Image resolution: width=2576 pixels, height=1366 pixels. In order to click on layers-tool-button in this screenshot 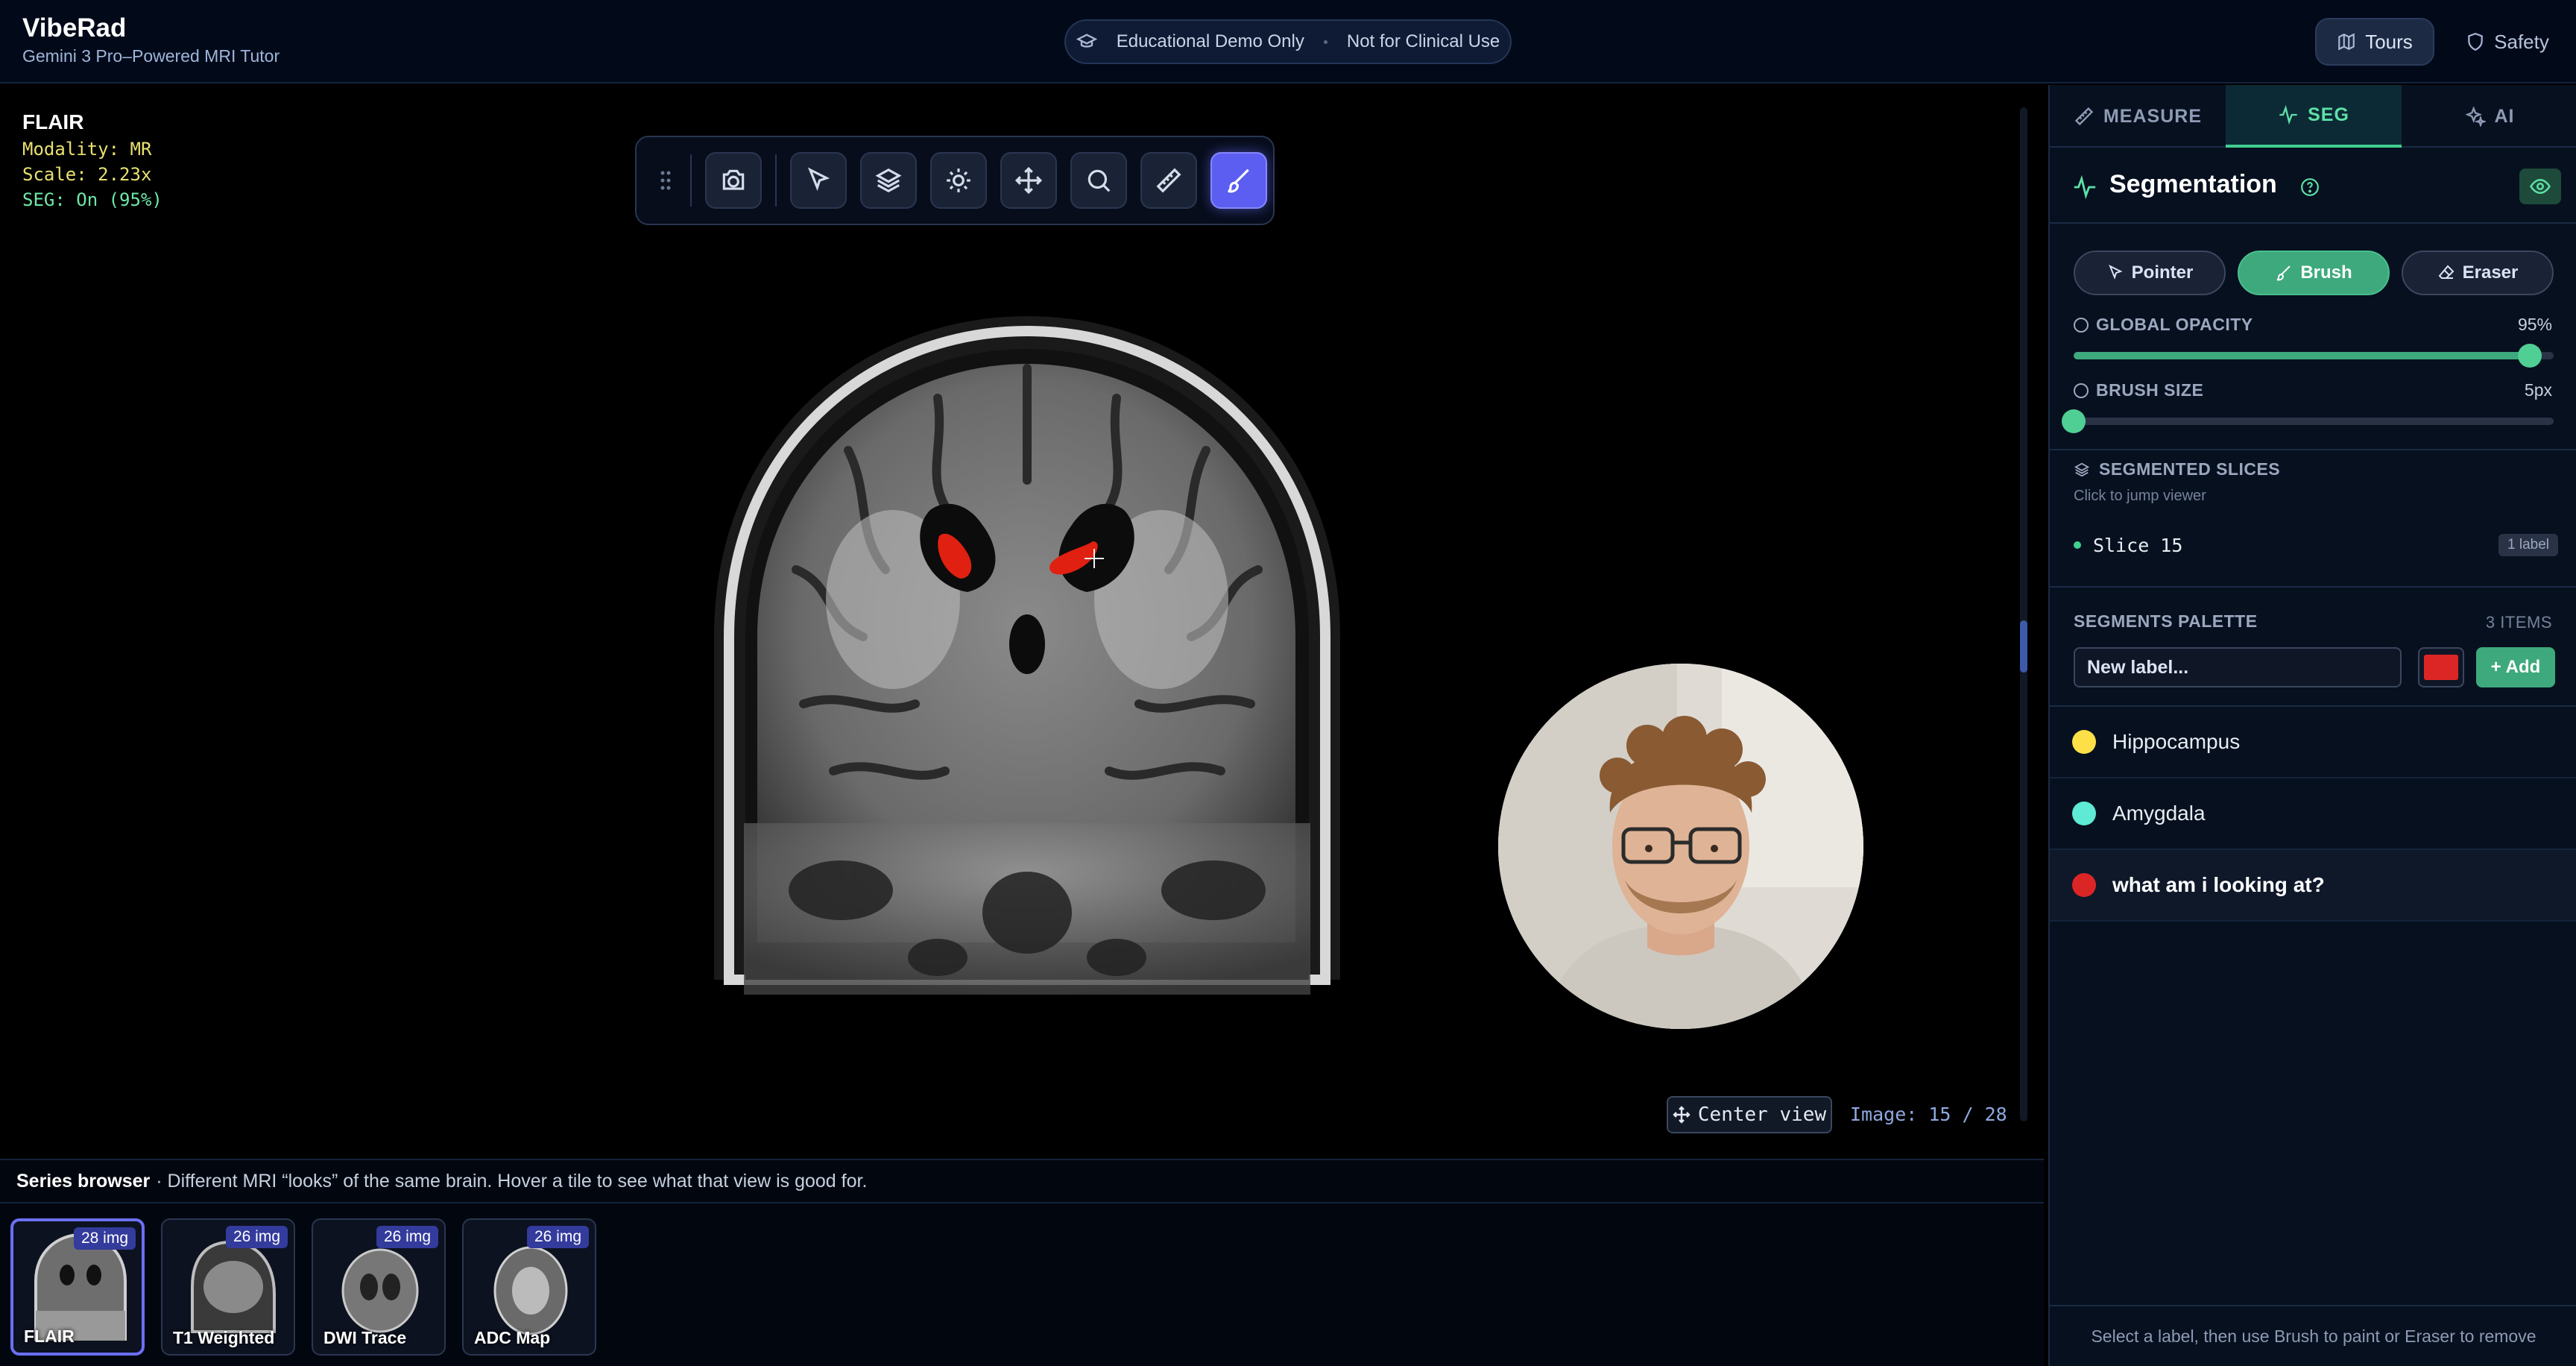, I will do `click(888, 180)`.